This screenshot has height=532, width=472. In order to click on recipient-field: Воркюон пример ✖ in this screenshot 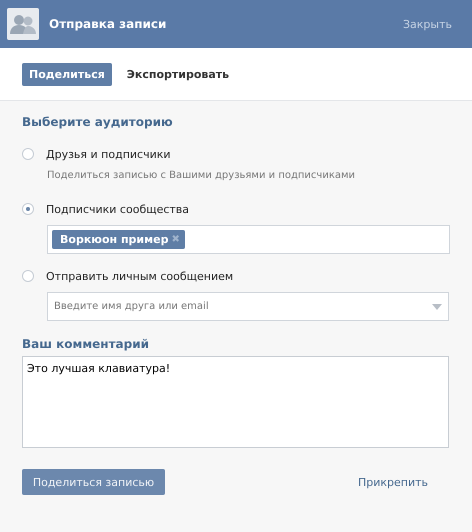, I will do `click(248, 239)`.